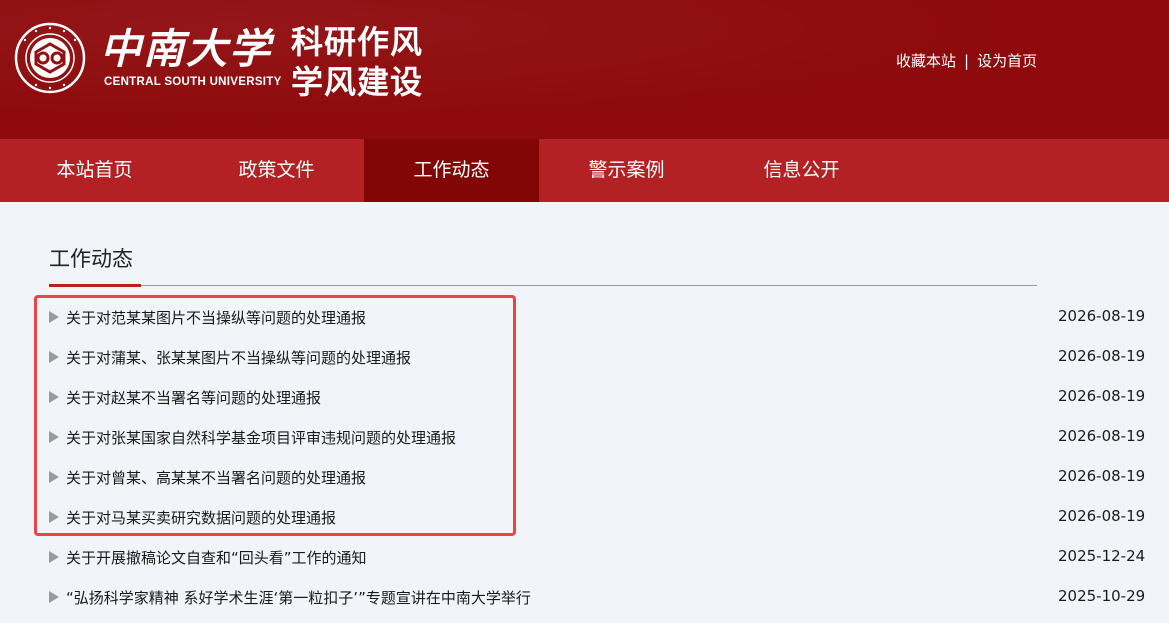  What do you see at coordinates (95, 285) in the screenshot?
I see `section-title-underline` at bounding box center [95, 285].